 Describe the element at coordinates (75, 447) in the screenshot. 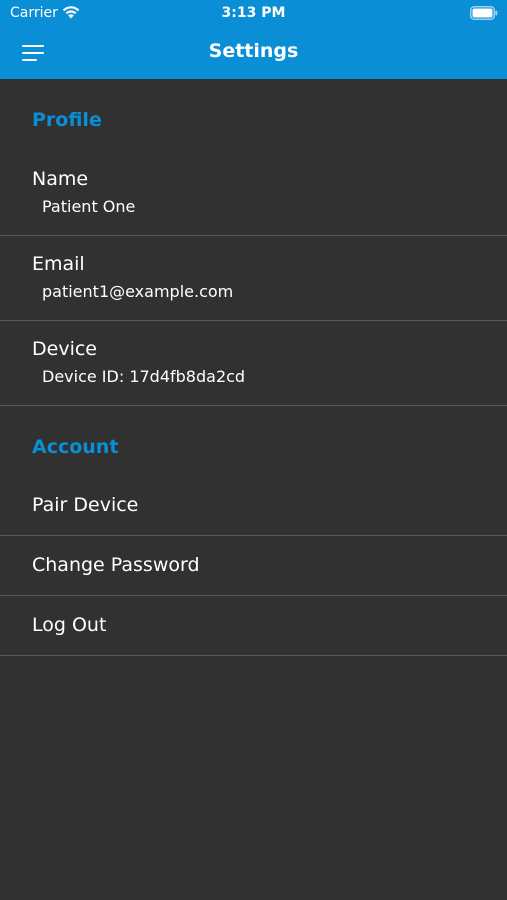

I see `account-section-header: Account` at that location.